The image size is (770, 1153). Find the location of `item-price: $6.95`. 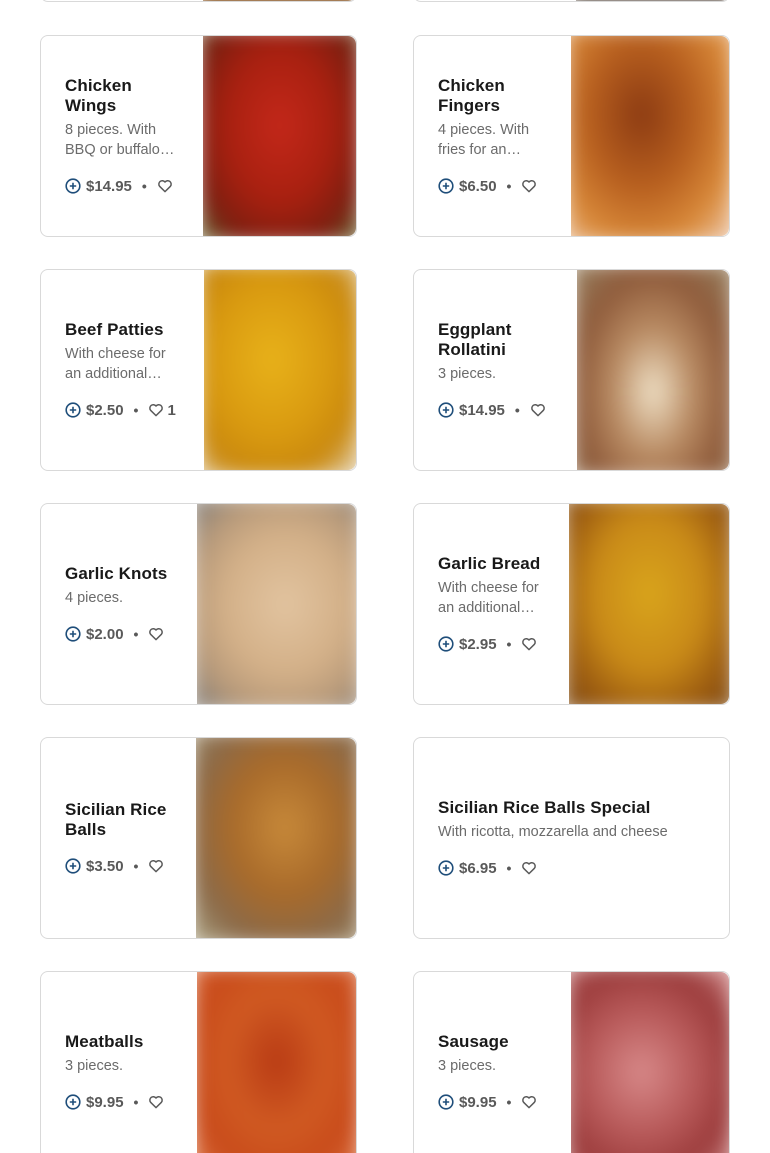

item-price: $6.95 is located at coordinates (478, 868).